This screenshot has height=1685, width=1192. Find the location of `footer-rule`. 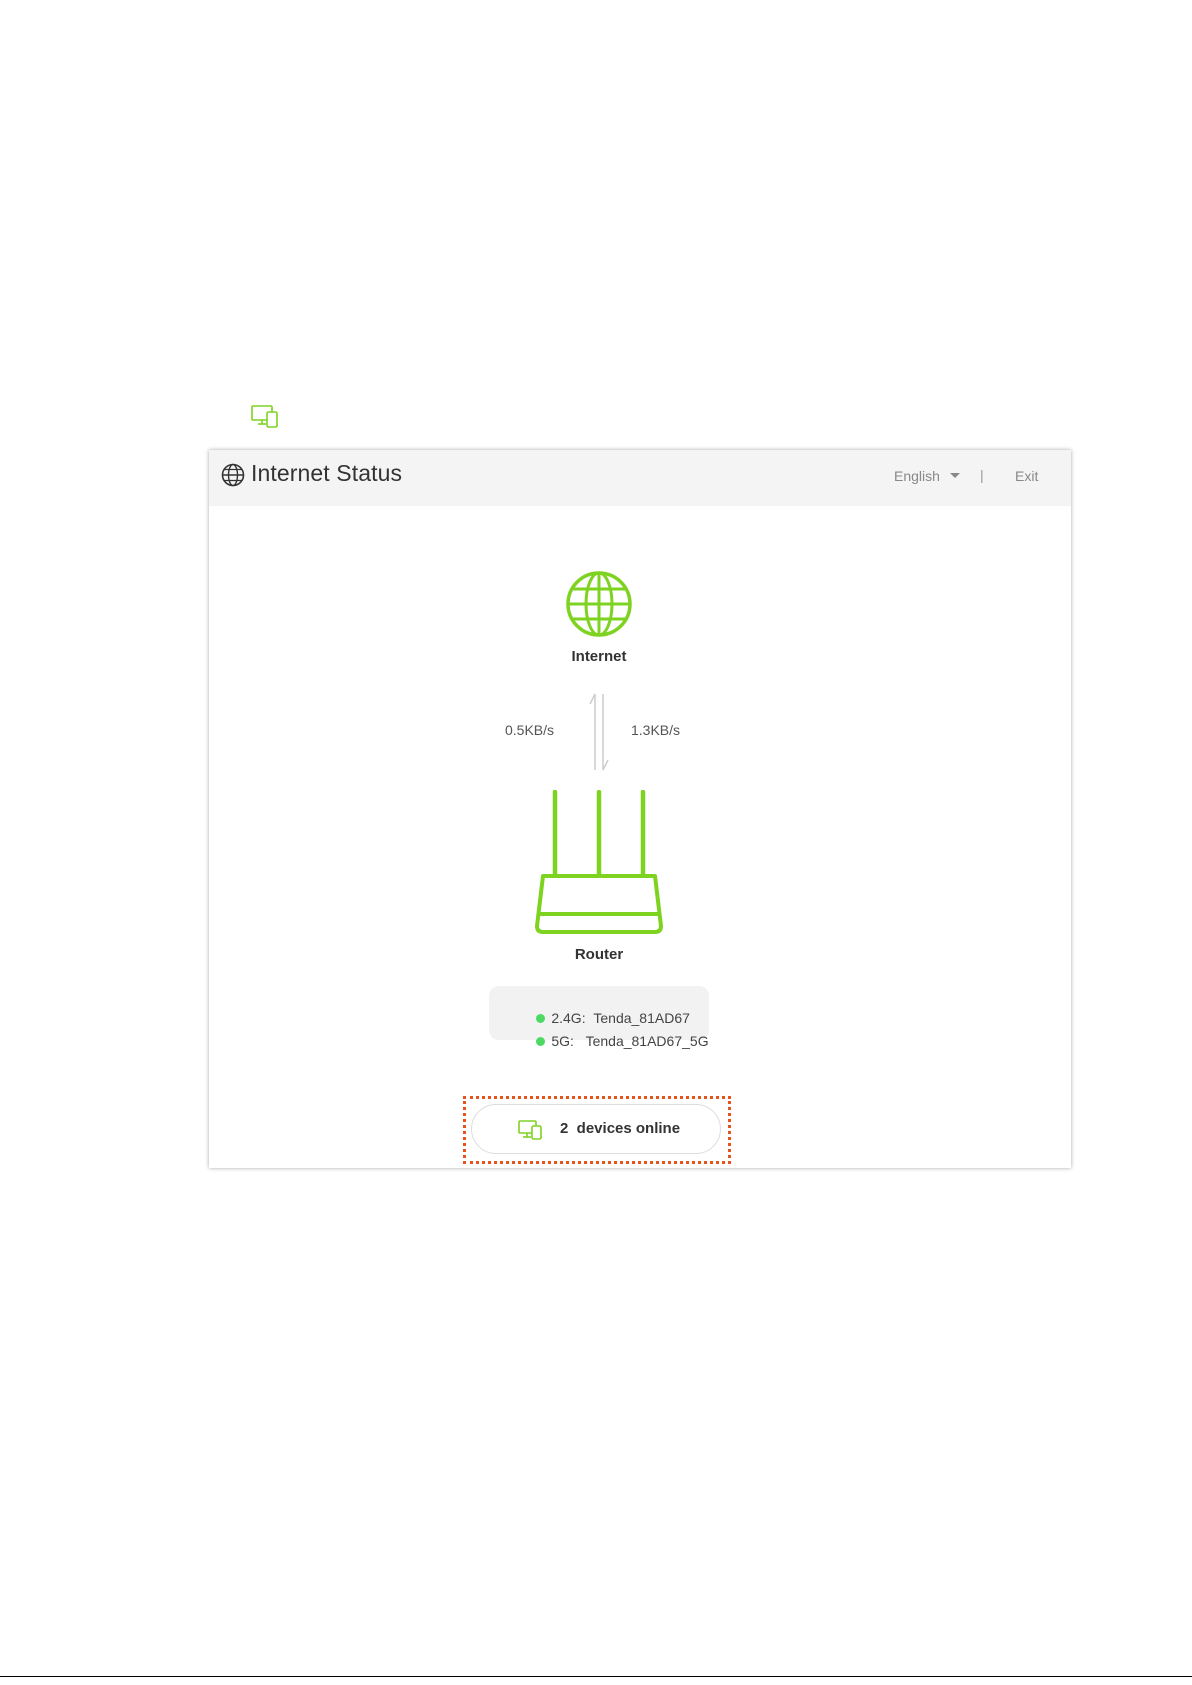

footer-rule is located at coordinates (596, 1676).